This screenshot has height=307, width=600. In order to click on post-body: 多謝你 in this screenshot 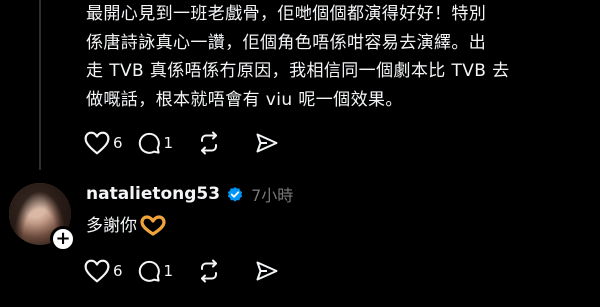, I will do `click(126, 226)`.